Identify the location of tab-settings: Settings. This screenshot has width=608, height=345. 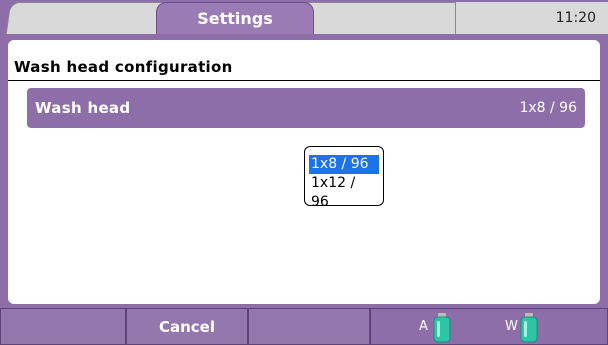
(235, 18).